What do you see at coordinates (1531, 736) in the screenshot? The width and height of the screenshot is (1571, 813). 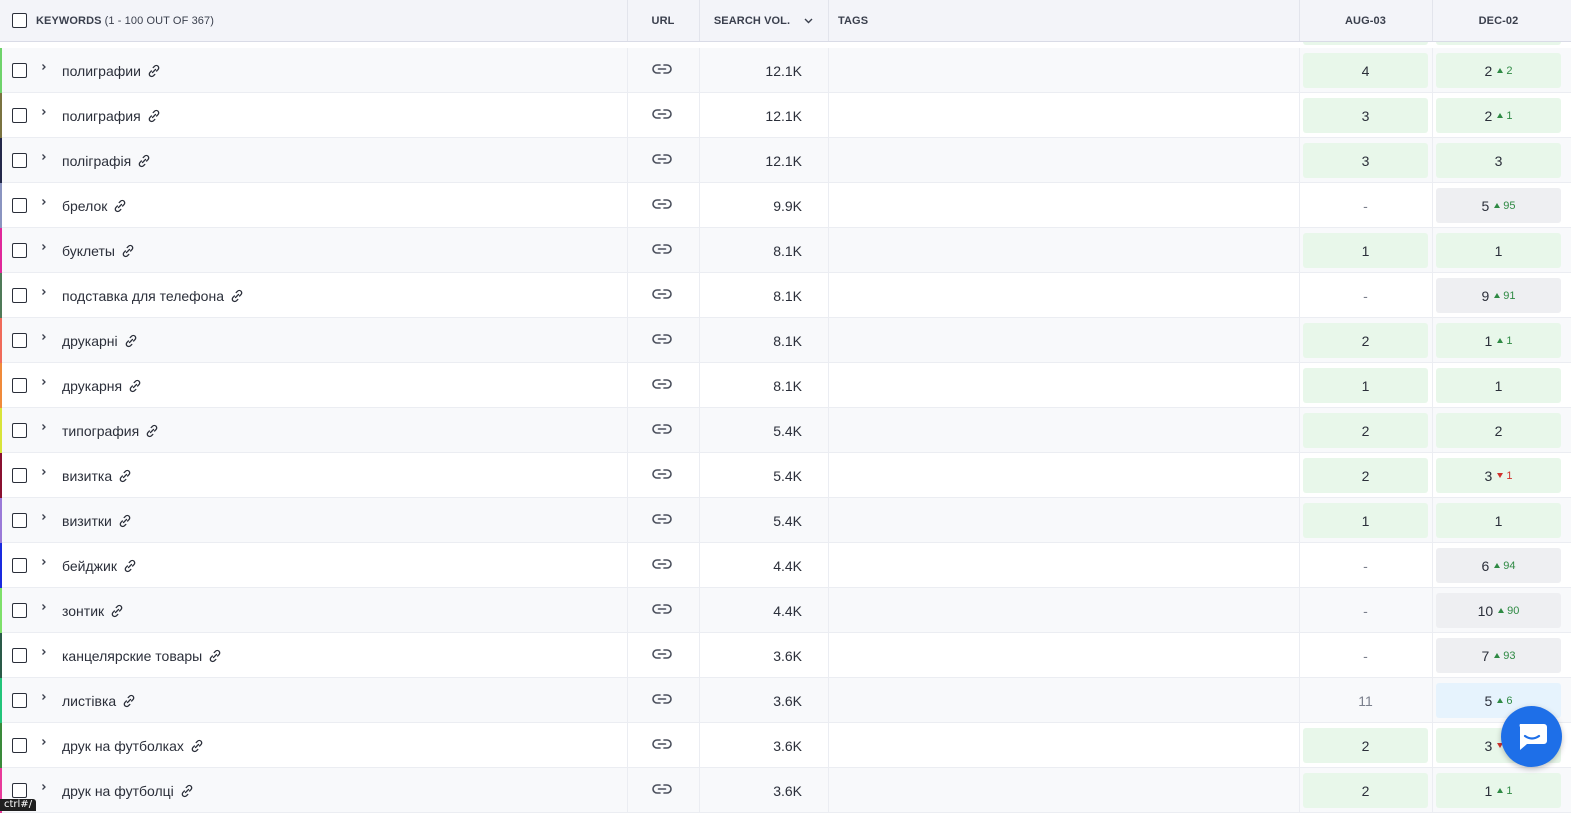 I see `chat-support-button` at bounding box center [1531, 736].